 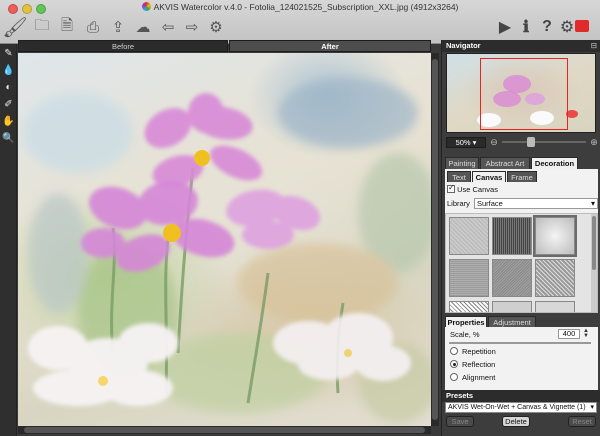 I want to click on texture-grid, so click(x=521, y=263).